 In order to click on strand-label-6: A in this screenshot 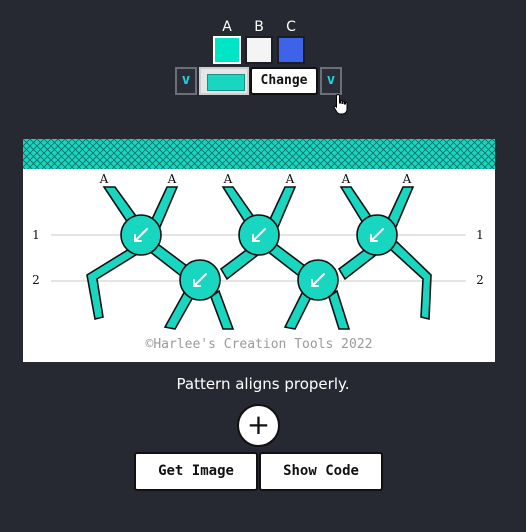, I will do `click(407, 179)`.